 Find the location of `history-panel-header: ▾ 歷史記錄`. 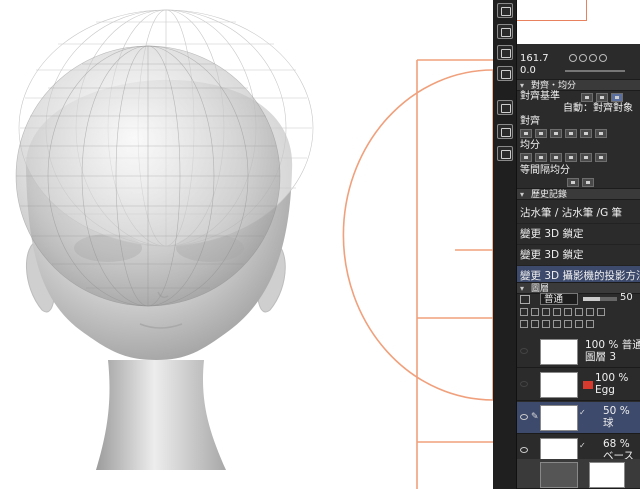

history-panel-header: ▾ 歷史記錄 is located at coordinates (578, 194).